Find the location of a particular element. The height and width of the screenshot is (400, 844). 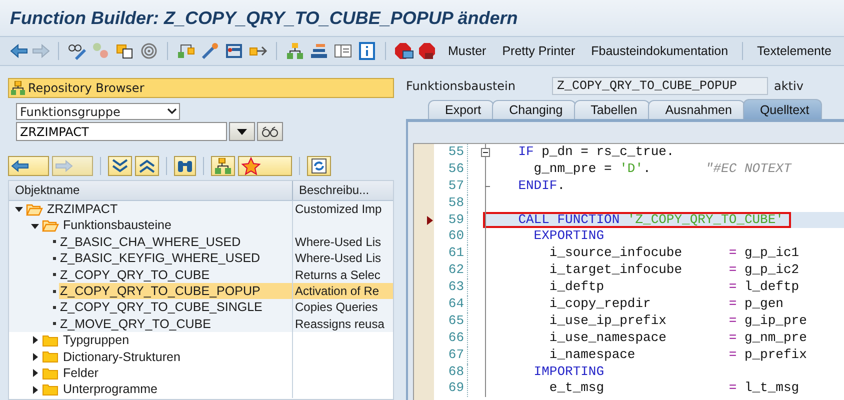

layout-icon is located at coordinates (343, 51).